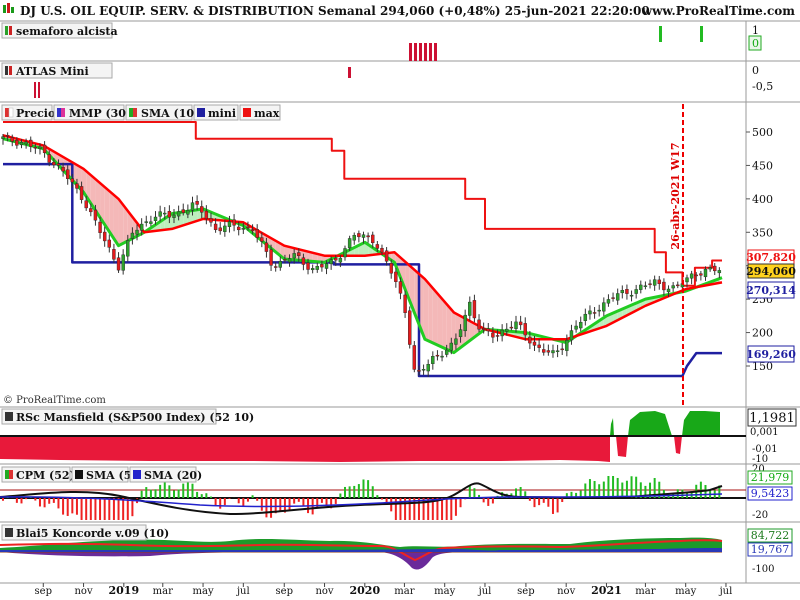 This screenshot has width=800, height=600. Describe the element at coordinates (203, 591) in the screenshot. I see `x-tick-label: may` at that location.